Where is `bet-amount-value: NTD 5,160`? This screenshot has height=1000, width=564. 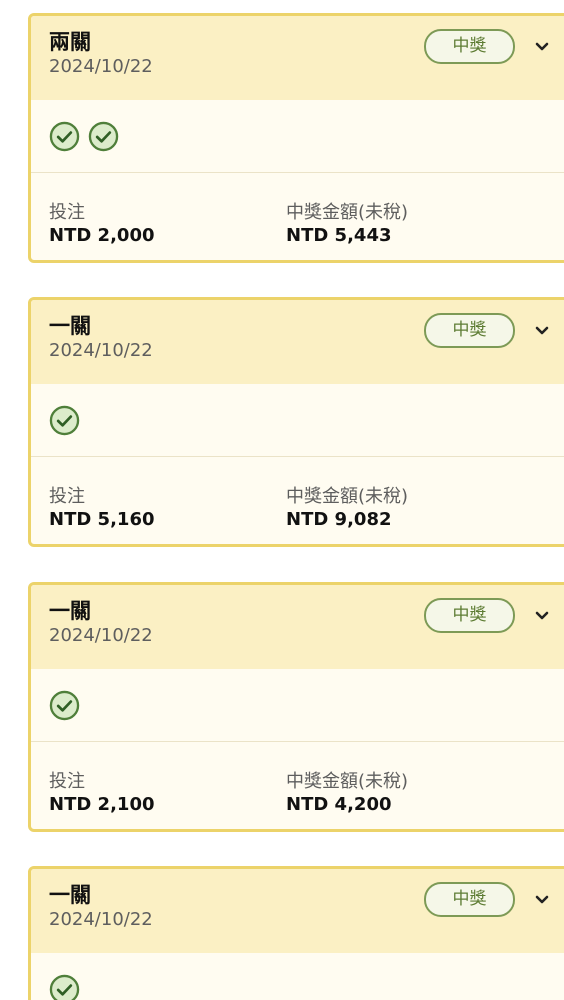
bet-amount-value: NTD 5,160 is located at coordinates (102, 519).